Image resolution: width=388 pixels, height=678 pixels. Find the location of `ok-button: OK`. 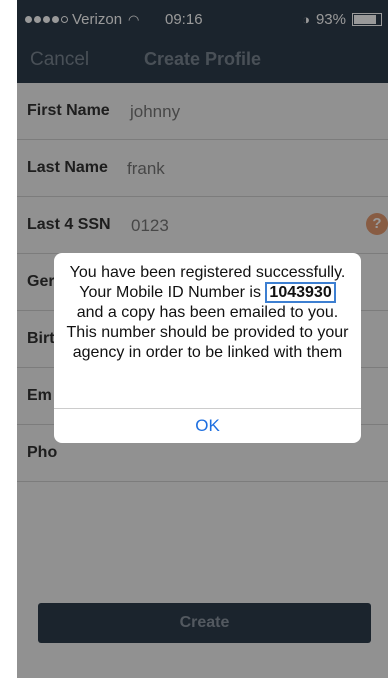

ok-button: OK is located at coordinates (207, 426).